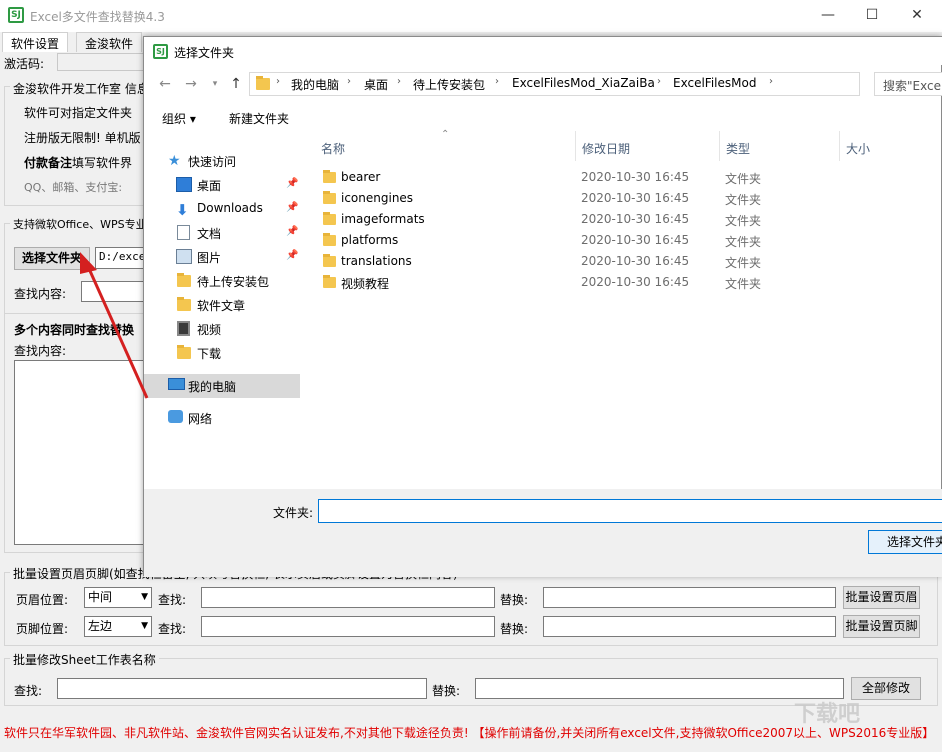 The height and width of the screenshot is (752, 942). Describe the element at coordinates (445, 134) in the screenshot. I see `sort-chevron-icon: ⌃` at that location.